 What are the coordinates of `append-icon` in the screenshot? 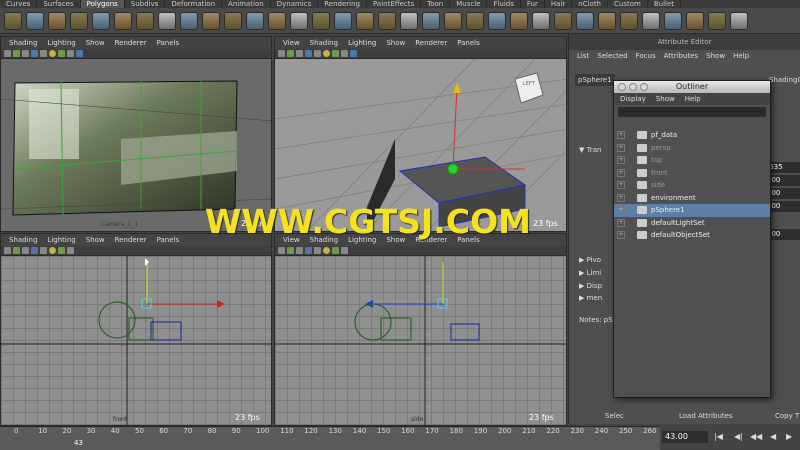 It's located at (475, 20).